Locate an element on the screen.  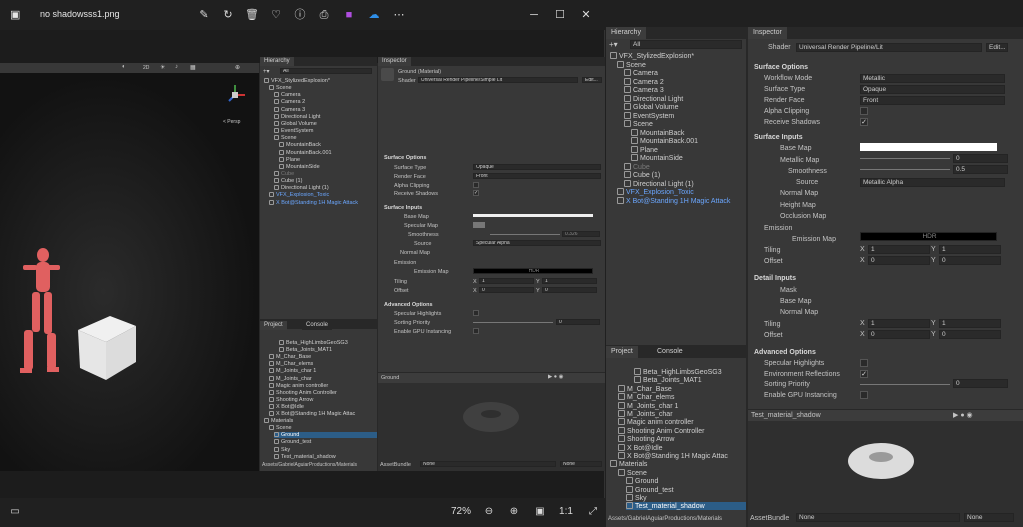
draw-mode-icon: ◐ is located at coordinates (124, 67).